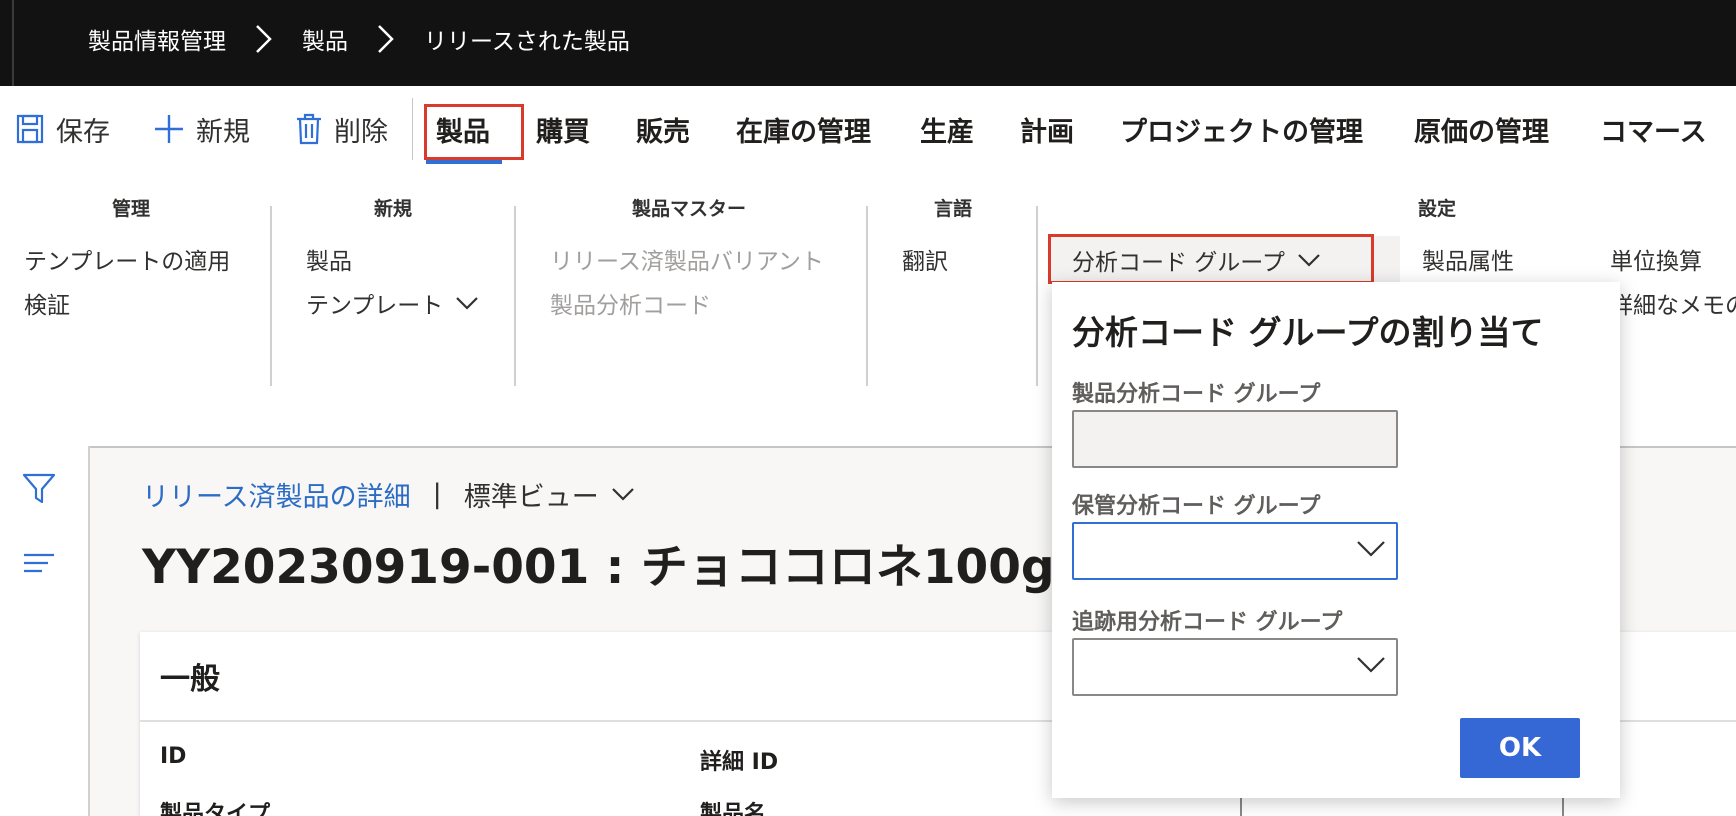  What do you see at coordinates (1207, 622) in the screenshot?
I see `tracking-dimension-group-label: 追跡用分析コード グループ` at bounding box center [1207, 622].